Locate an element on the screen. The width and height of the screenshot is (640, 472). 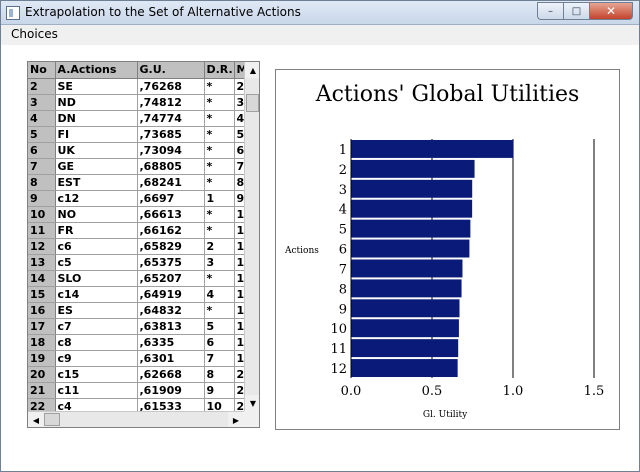
scroll-down-arrow-icon: ▼ is located at coordinates (252, 403).